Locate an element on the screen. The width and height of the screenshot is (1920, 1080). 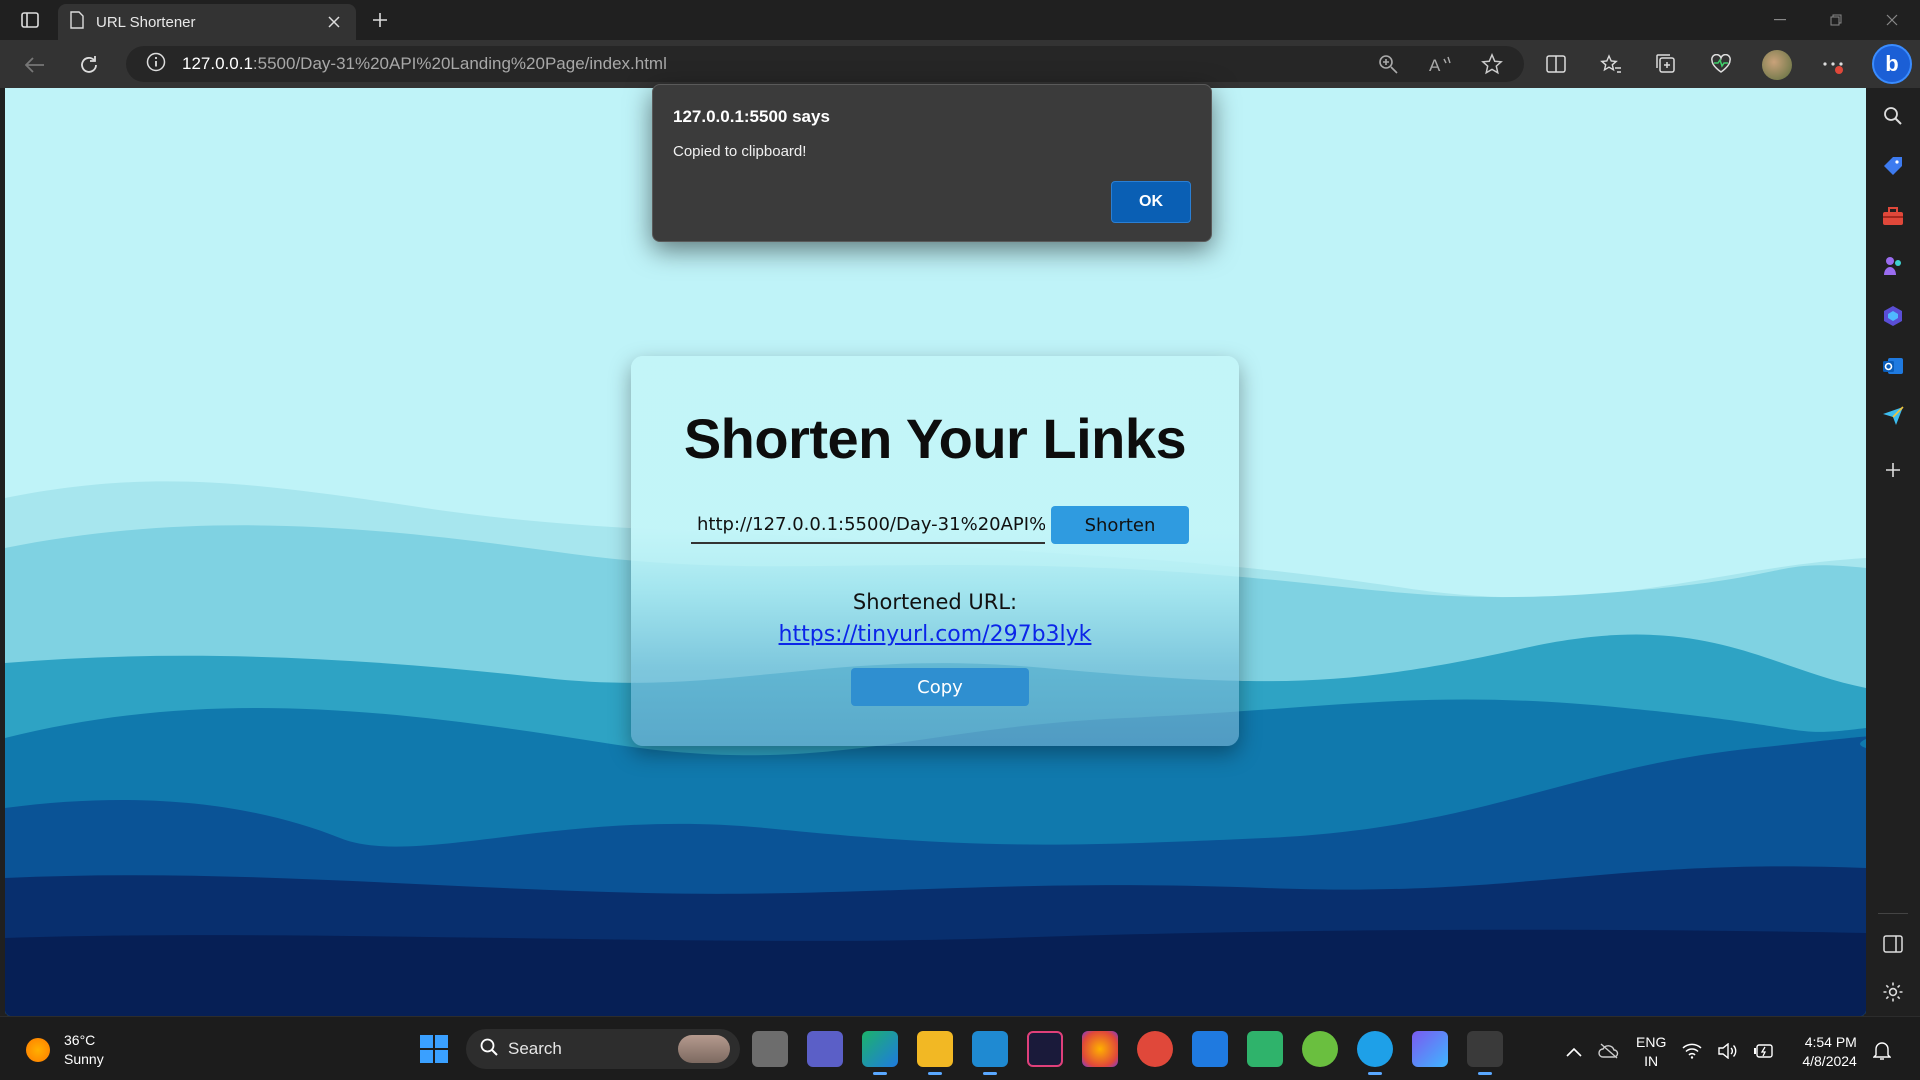
more-options-icon is located at coordinates (1833, 64).